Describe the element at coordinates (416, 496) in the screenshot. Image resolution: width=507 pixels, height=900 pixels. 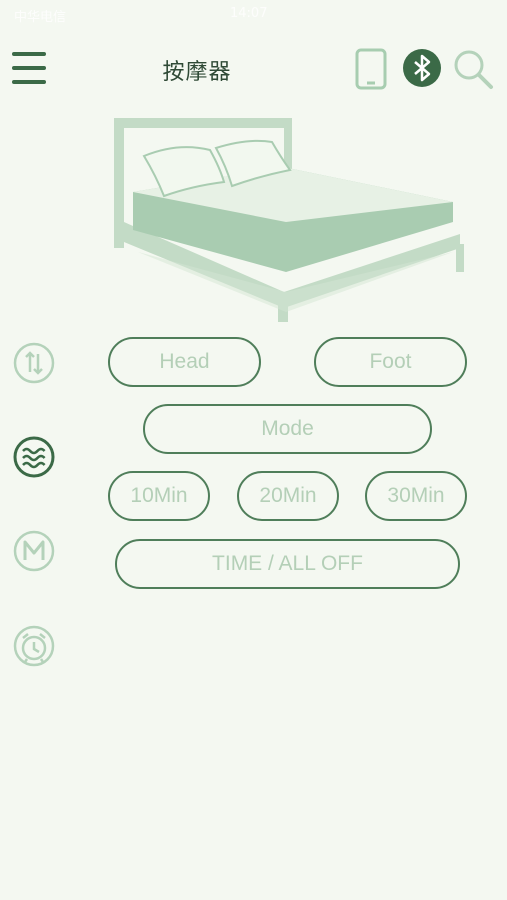
I see `timer-30min-button: 30Min` at that location.